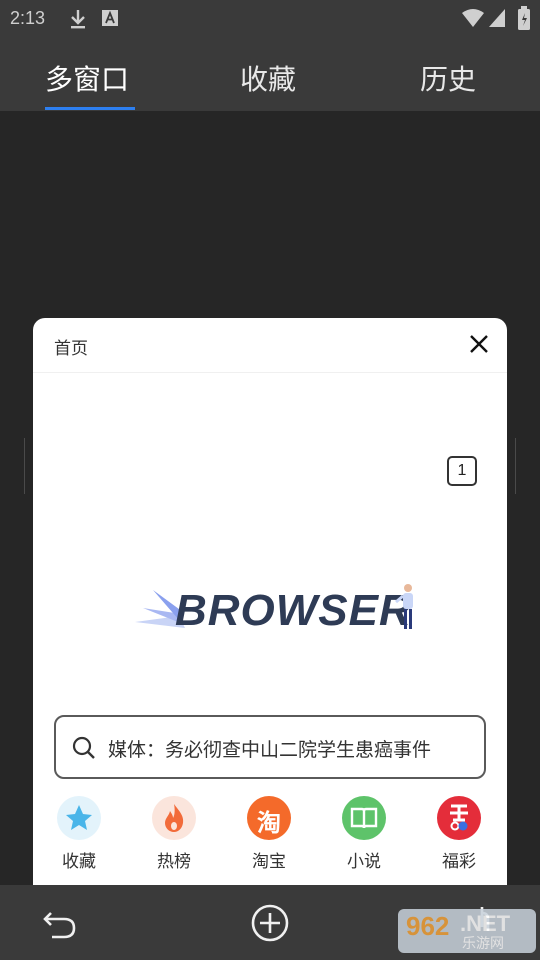 The image size is (540, 960). I want to click on top-tabs: 多窗口 收藏 历史, so click(270, 74).